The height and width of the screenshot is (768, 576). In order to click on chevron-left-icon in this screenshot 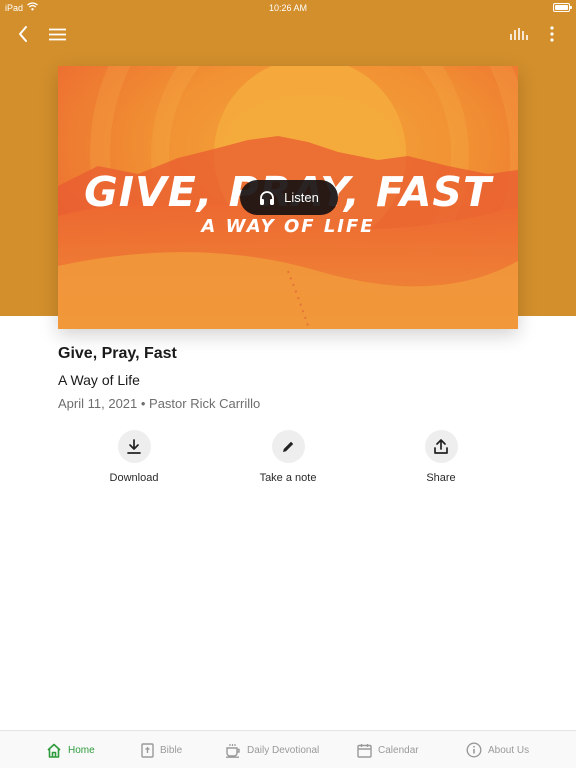, I will do `click(23, 34)`.